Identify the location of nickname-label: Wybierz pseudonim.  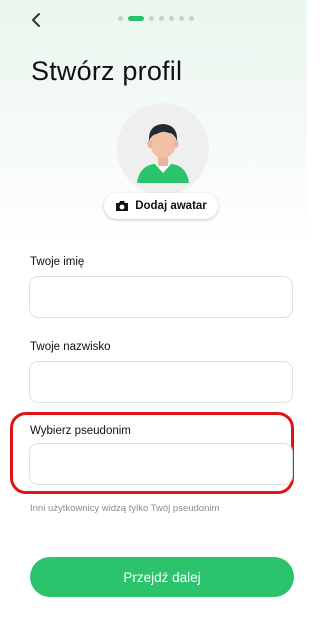
(80, 431).